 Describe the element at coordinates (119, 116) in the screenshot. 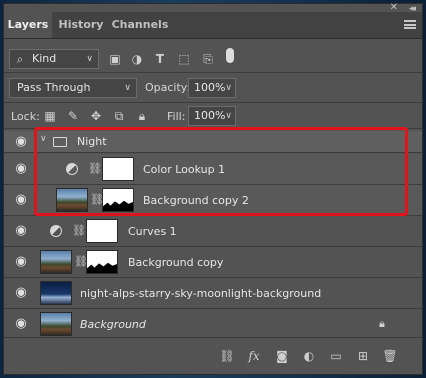

I see `lock-artboard-icon: ⧉` at that location.